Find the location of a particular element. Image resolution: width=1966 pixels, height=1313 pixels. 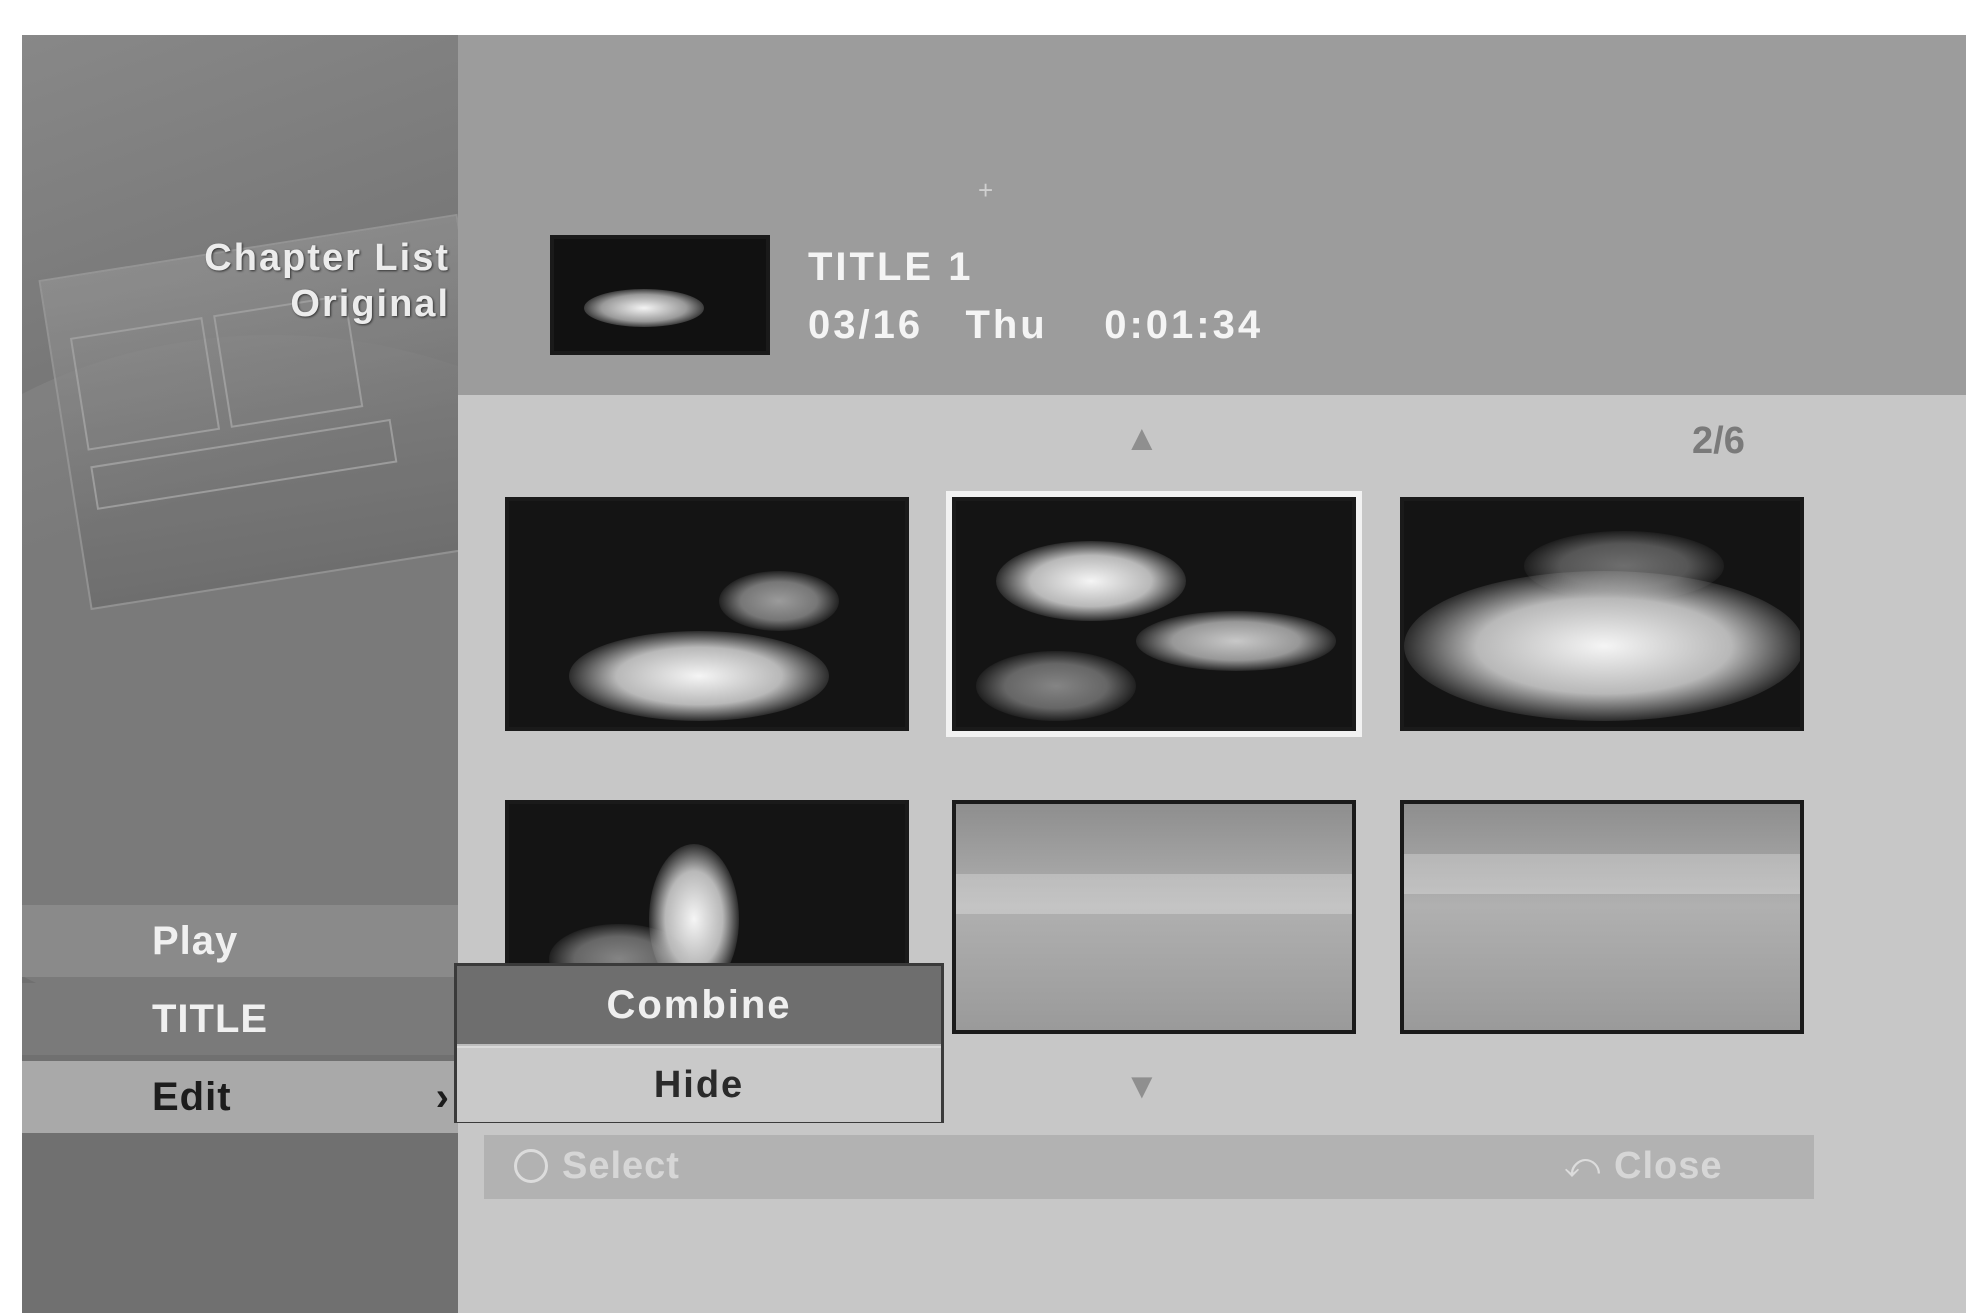

combine-option: Combine is located at coordinates (699, 1005).